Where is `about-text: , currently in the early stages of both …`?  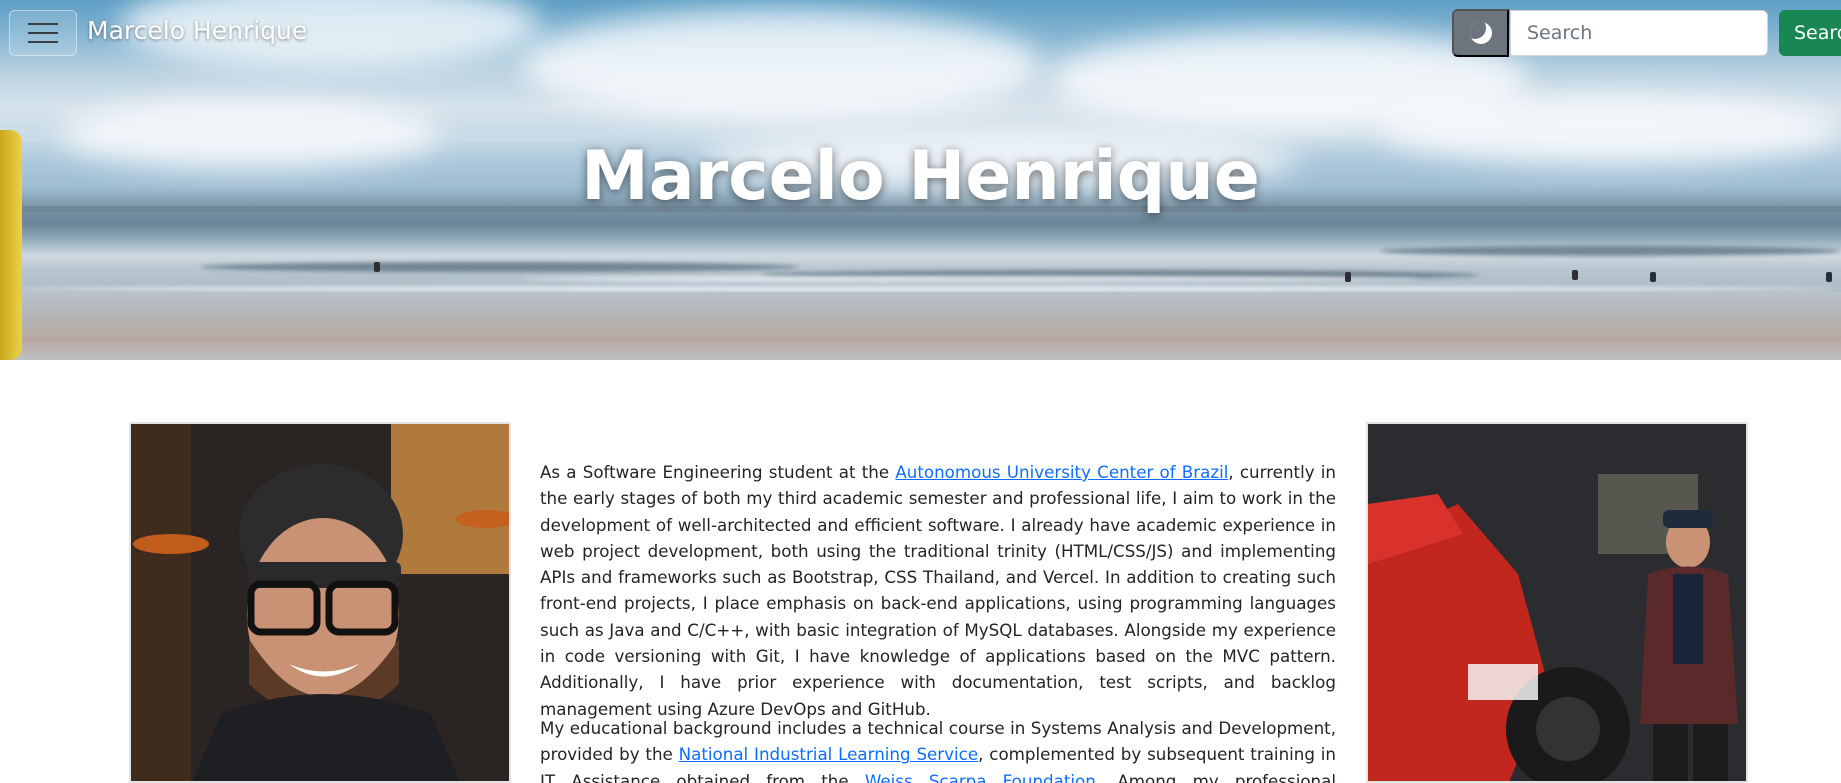 about-text: , currently in the early stages of both … is located at coordinates (938, 590).